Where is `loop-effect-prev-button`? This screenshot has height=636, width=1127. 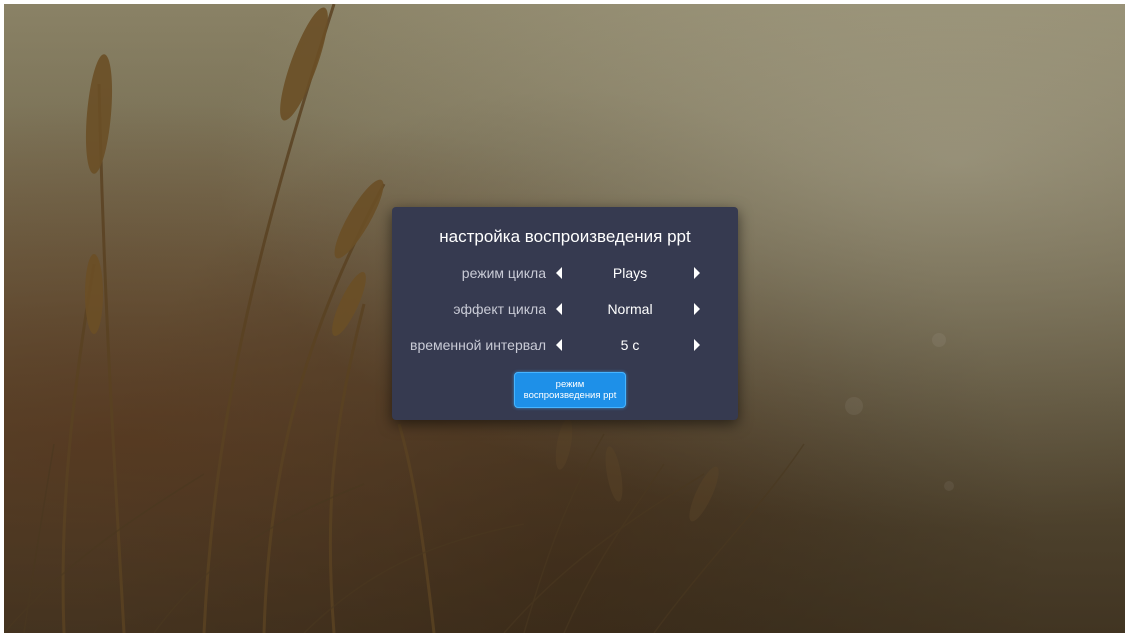 loop-effect-prev-button is located at coordinates (559, 309).